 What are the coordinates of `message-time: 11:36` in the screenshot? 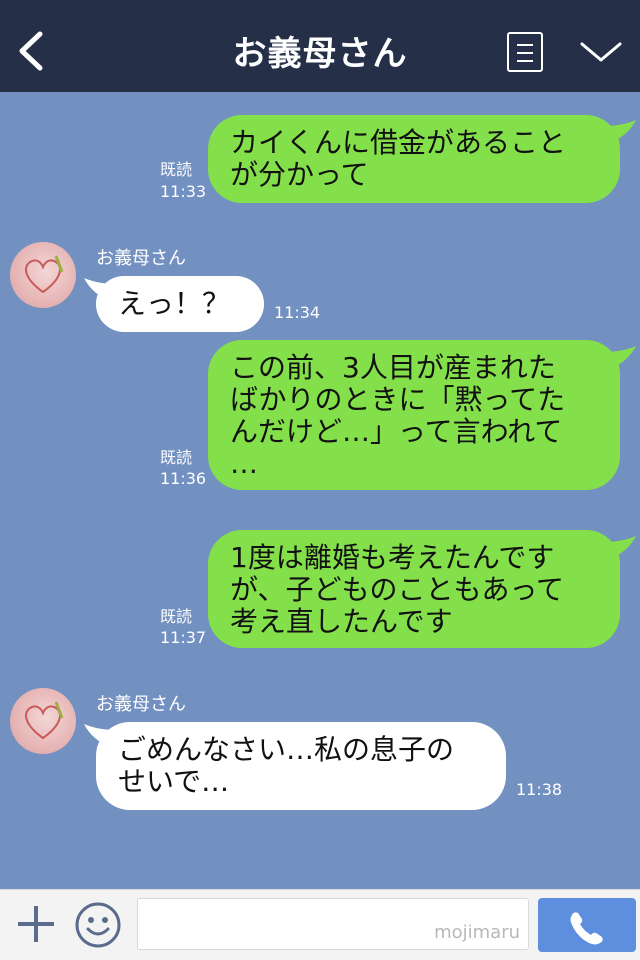 It's located at (183, 478).